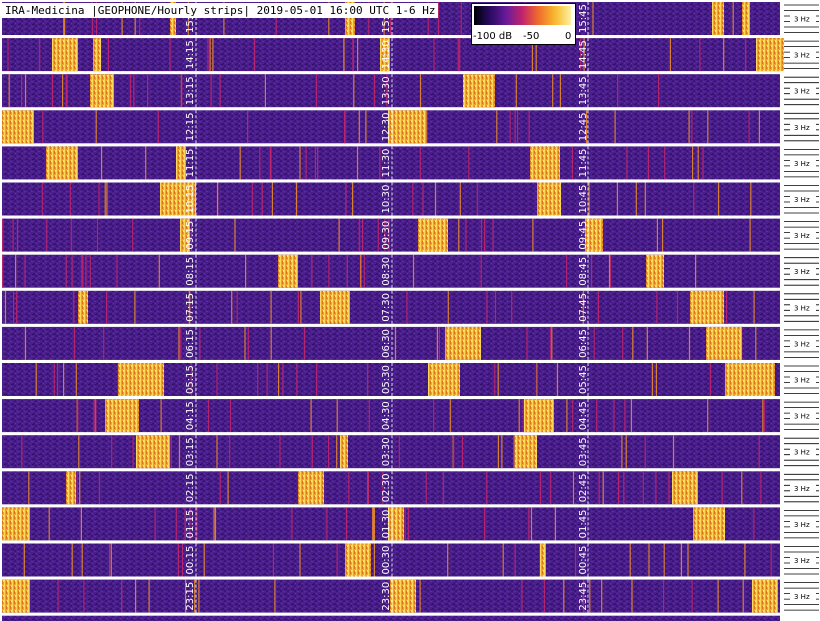 The width and height of the screenshot is (820, 621). Describe the element at coordinates (386, 163) in the screenshot. I see `strip-time-label: 11:30` at that location.